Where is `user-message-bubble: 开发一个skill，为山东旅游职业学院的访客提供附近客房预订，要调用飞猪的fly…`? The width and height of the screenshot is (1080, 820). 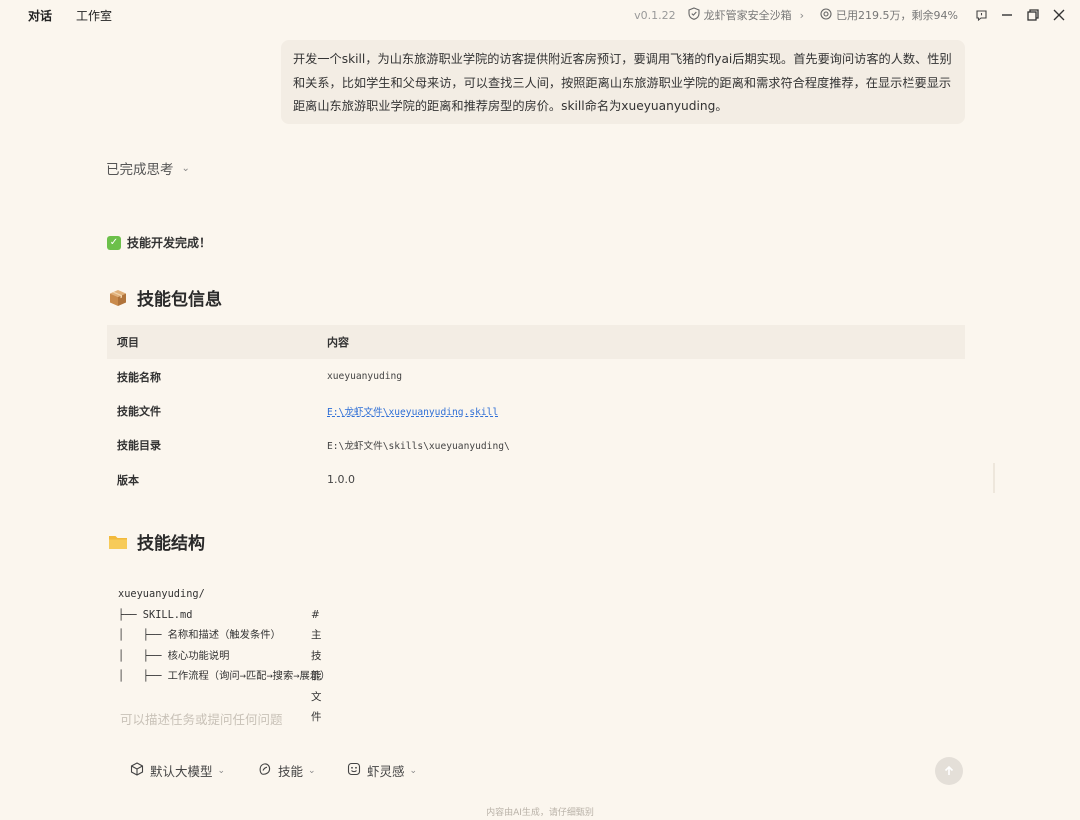
user-message-bubble: 开发一个skill，为山东旅游职业学院的访客提供附近客房预订，要调用飞猪的fly… is located at coordinates (623, 82).